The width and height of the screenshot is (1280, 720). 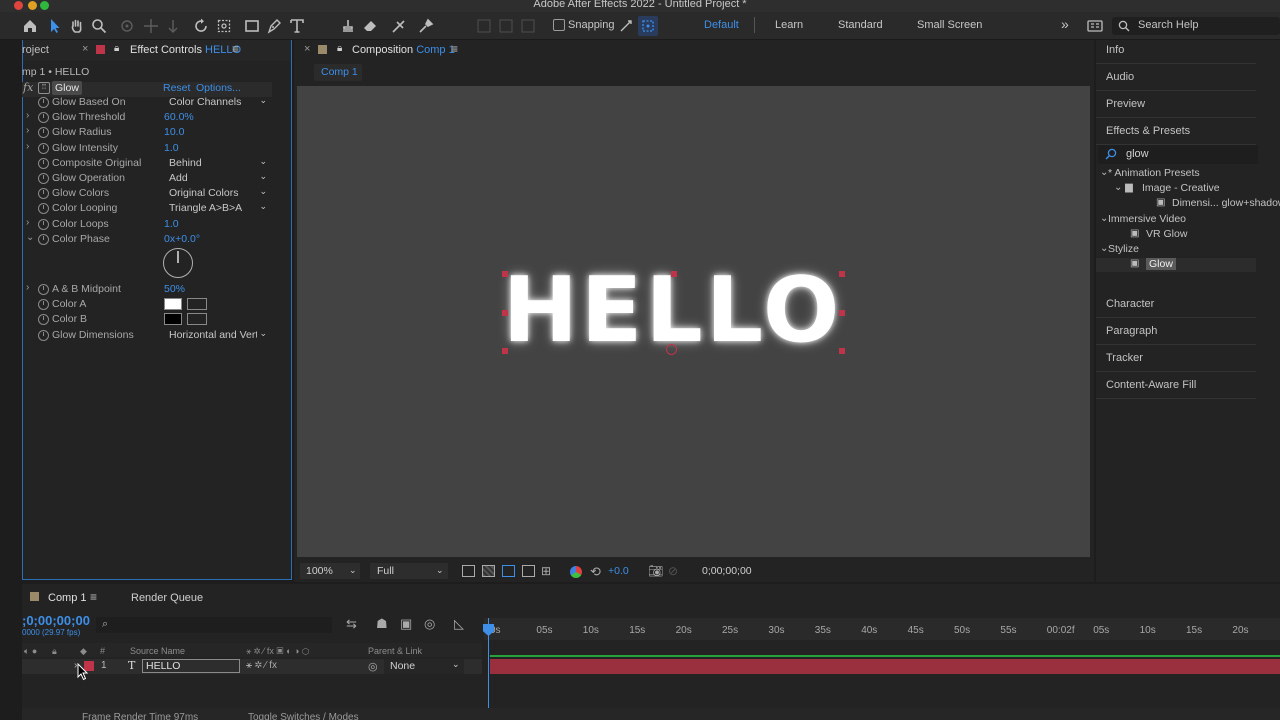 I want to click on property-dropdown: Original Colors ⌄, so click(x=217, y=193).